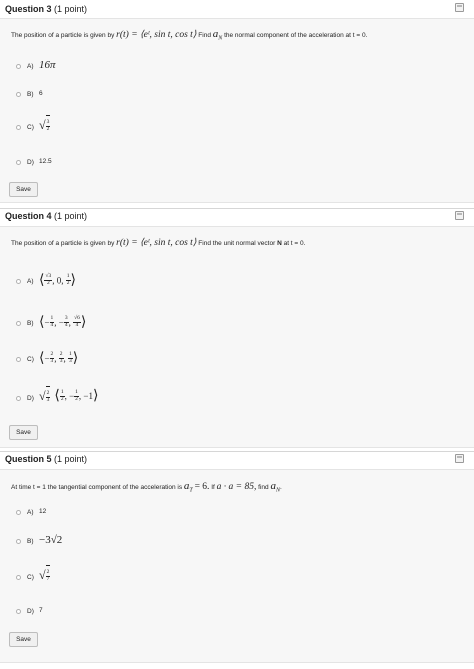  Describe the element at coordinates (46, 459) in the screenshot. I see `question-5-title: Question 5 (1 point)` at that location.